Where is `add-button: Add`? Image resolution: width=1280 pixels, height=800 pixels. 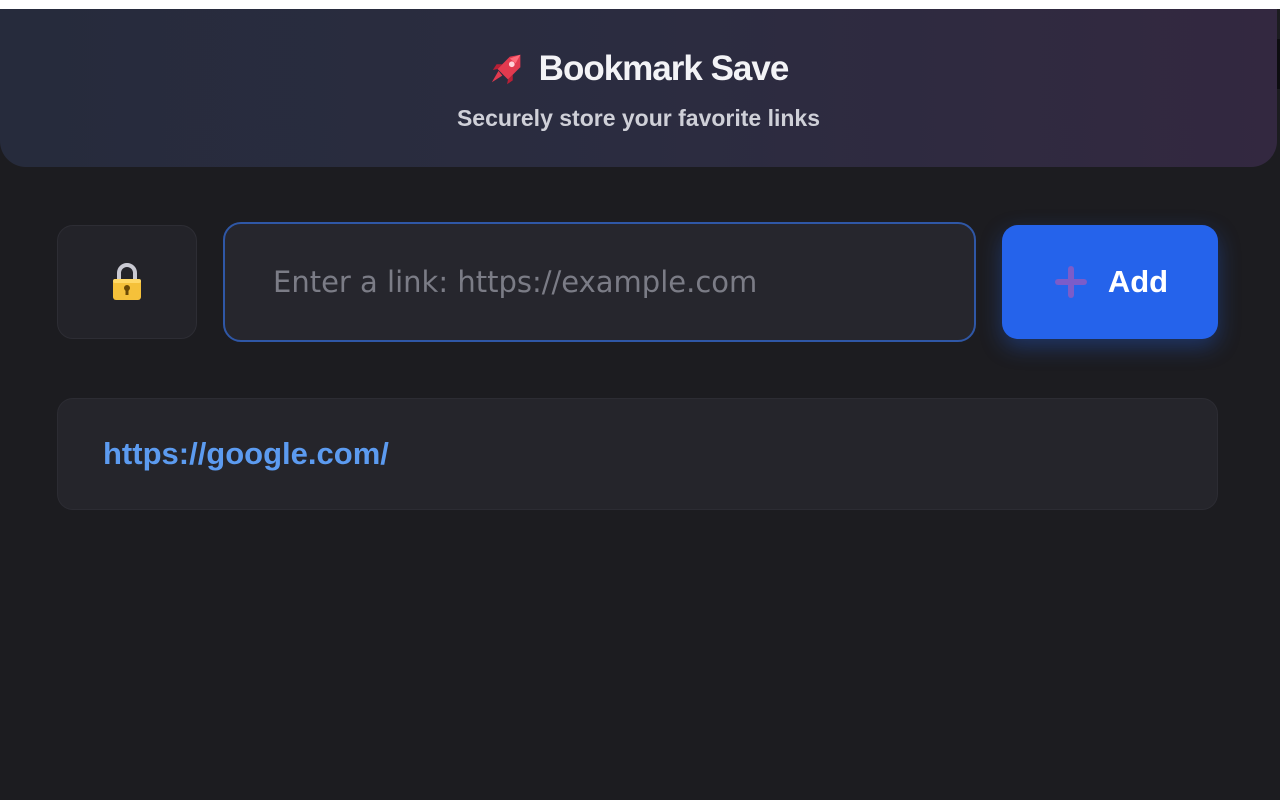
add-button: Add is located at coordinates (1110, 282).